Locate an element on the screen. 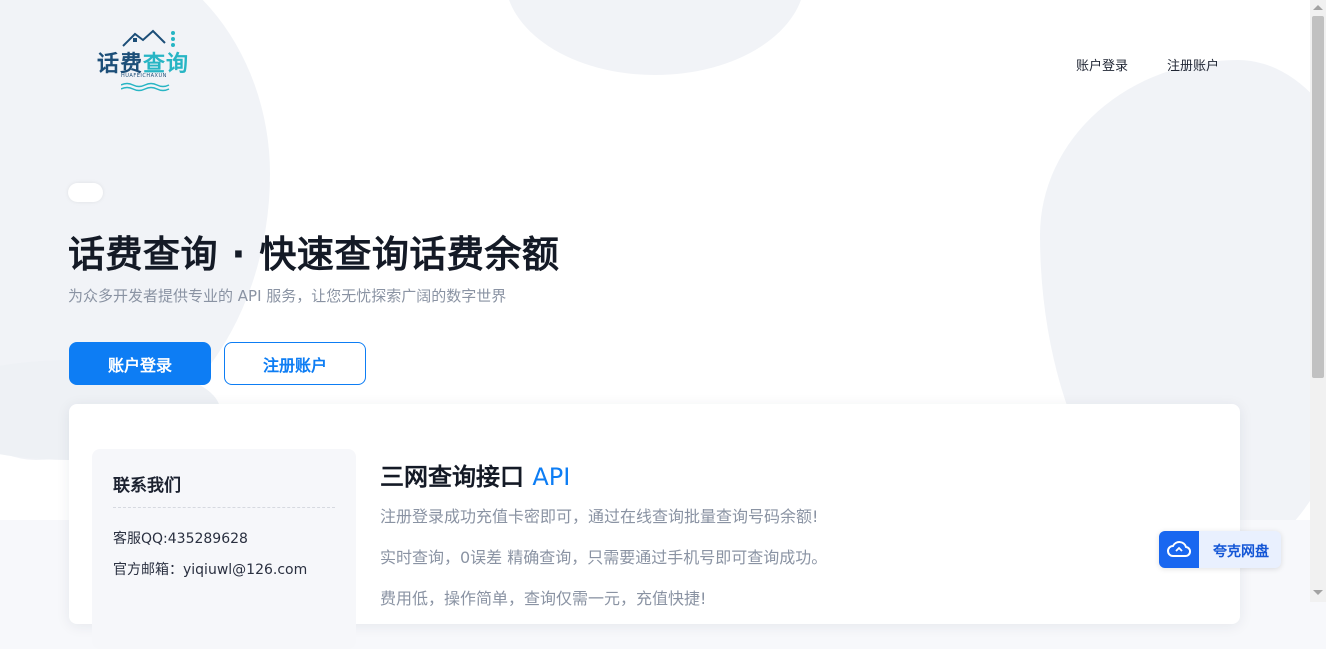 This screenshot has height=649, width=1326. logo-subtext: HUAFEICHAXUN is located at coordinates (144, 76).